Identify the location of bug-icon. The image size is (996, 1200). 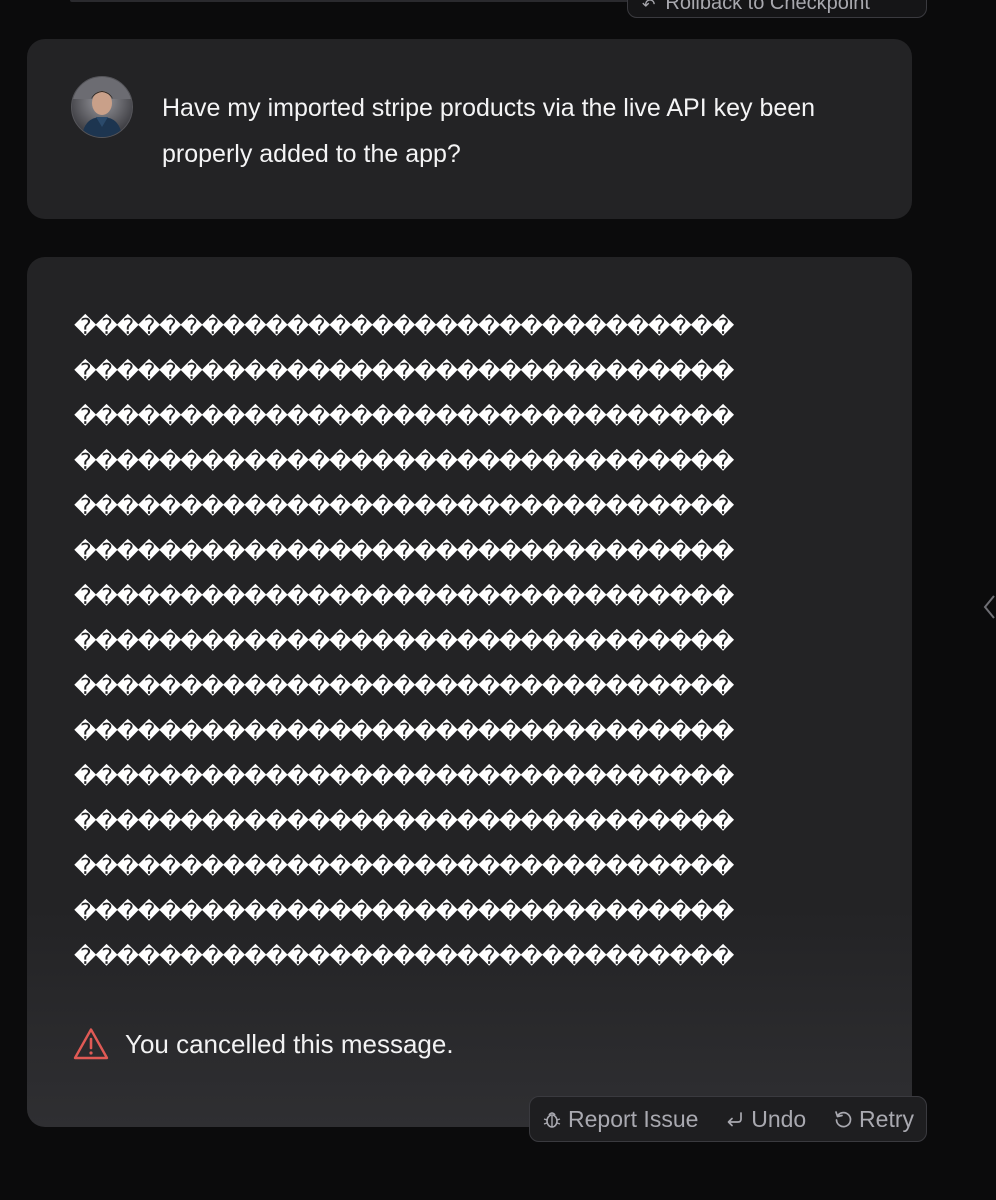
(552, 1120).